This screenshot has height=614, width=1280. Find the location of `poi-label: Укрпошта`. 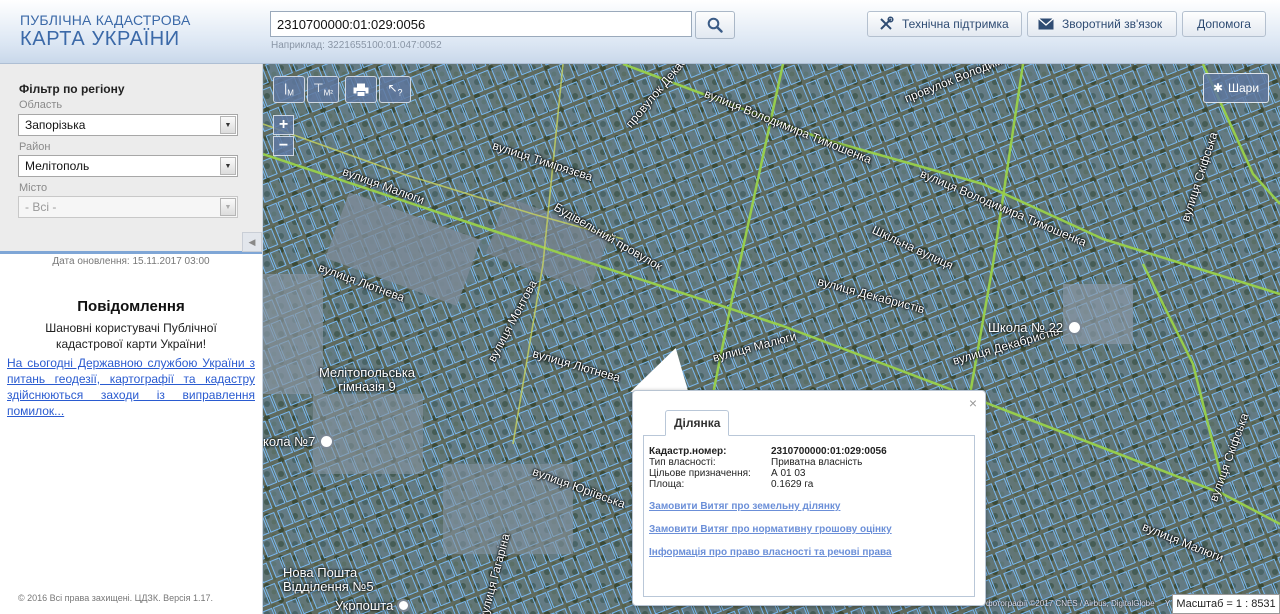

poi-label: Укрпошта is located at coordinates (364, 605).